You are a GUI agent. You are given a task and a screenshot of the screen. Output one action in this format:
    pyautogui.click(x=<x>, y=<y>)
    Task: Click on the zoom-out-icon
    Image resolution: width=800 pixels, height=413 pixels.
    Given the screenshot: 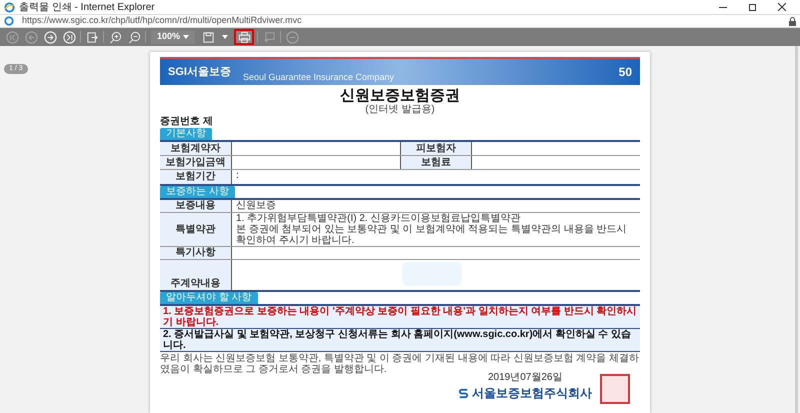 What is the action you would take?
    pyautogui.click(x=134, y=37)
    